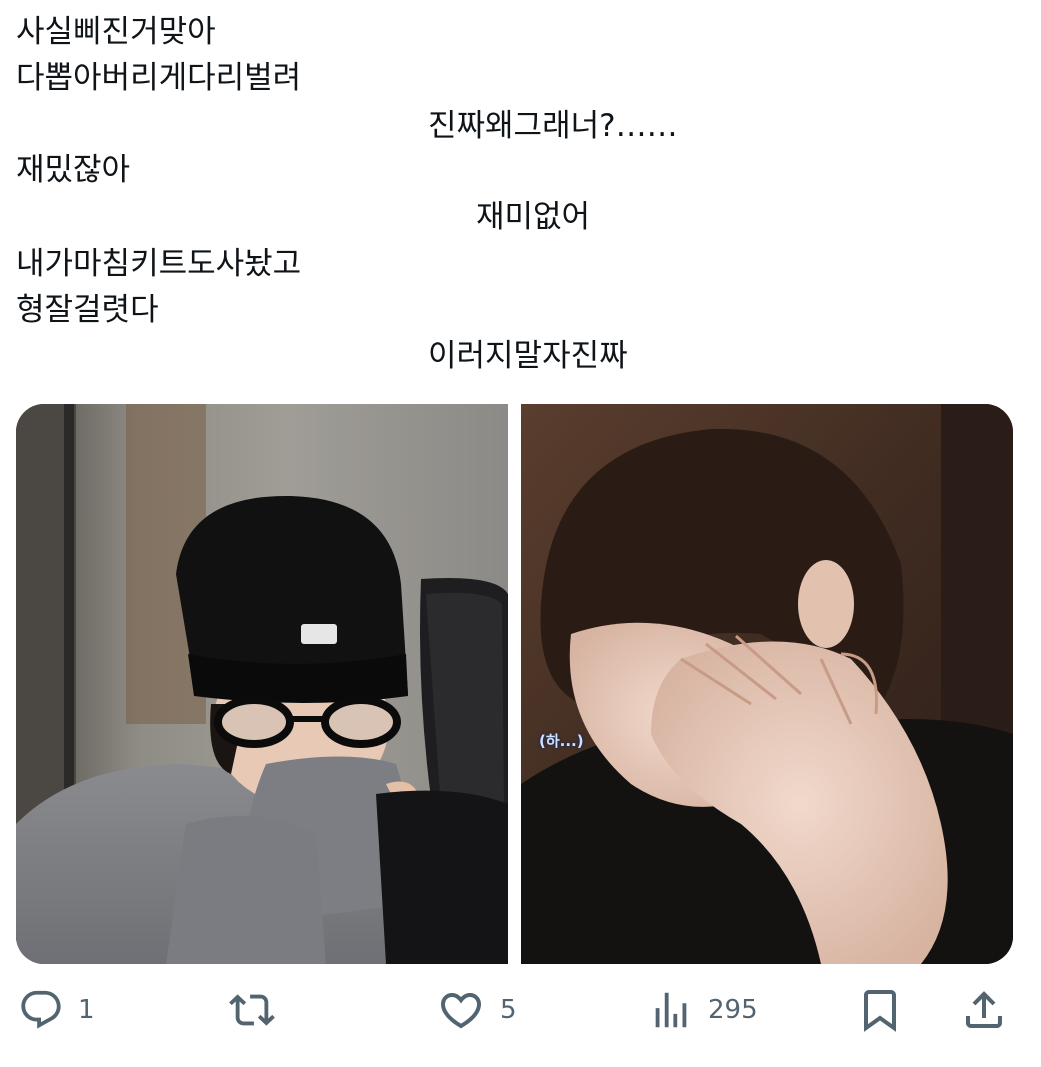  Describe the element at coordinates (671, 1010) in the screenshot. I see `views-icon` at that location.